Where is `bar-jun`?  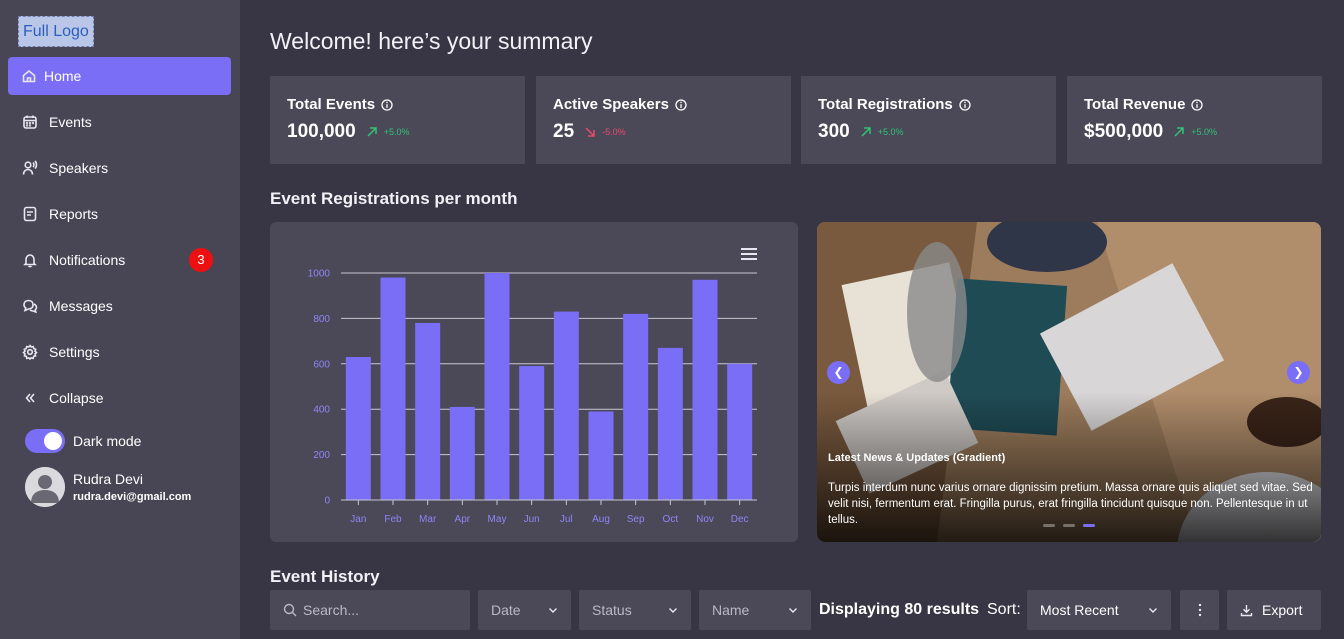 bar-jun is located at coordinates (532, 433).